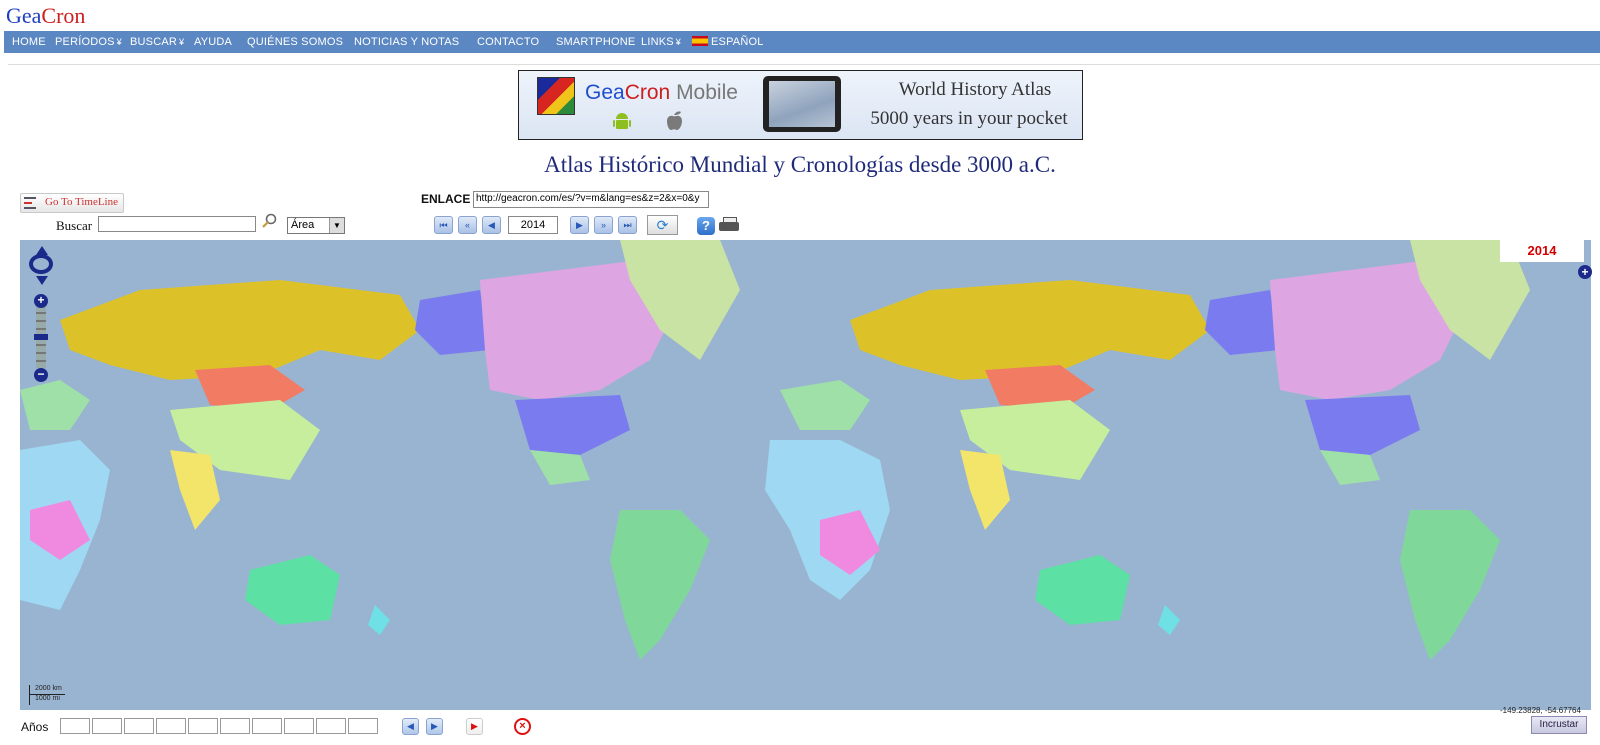 The image size is (1600, 745). Describe the element at coordinates (41, 301) in the screenshot. I see `zoom-in-icon: +` at that location.